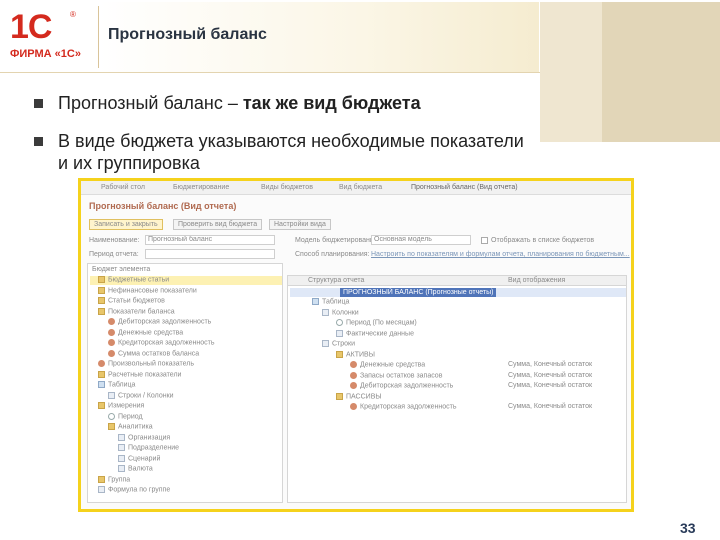  What do you see at coordinates (154, 448) in the screenshot?
I see `tree-item-label: Подразделение` at bounding box center [154, 448].